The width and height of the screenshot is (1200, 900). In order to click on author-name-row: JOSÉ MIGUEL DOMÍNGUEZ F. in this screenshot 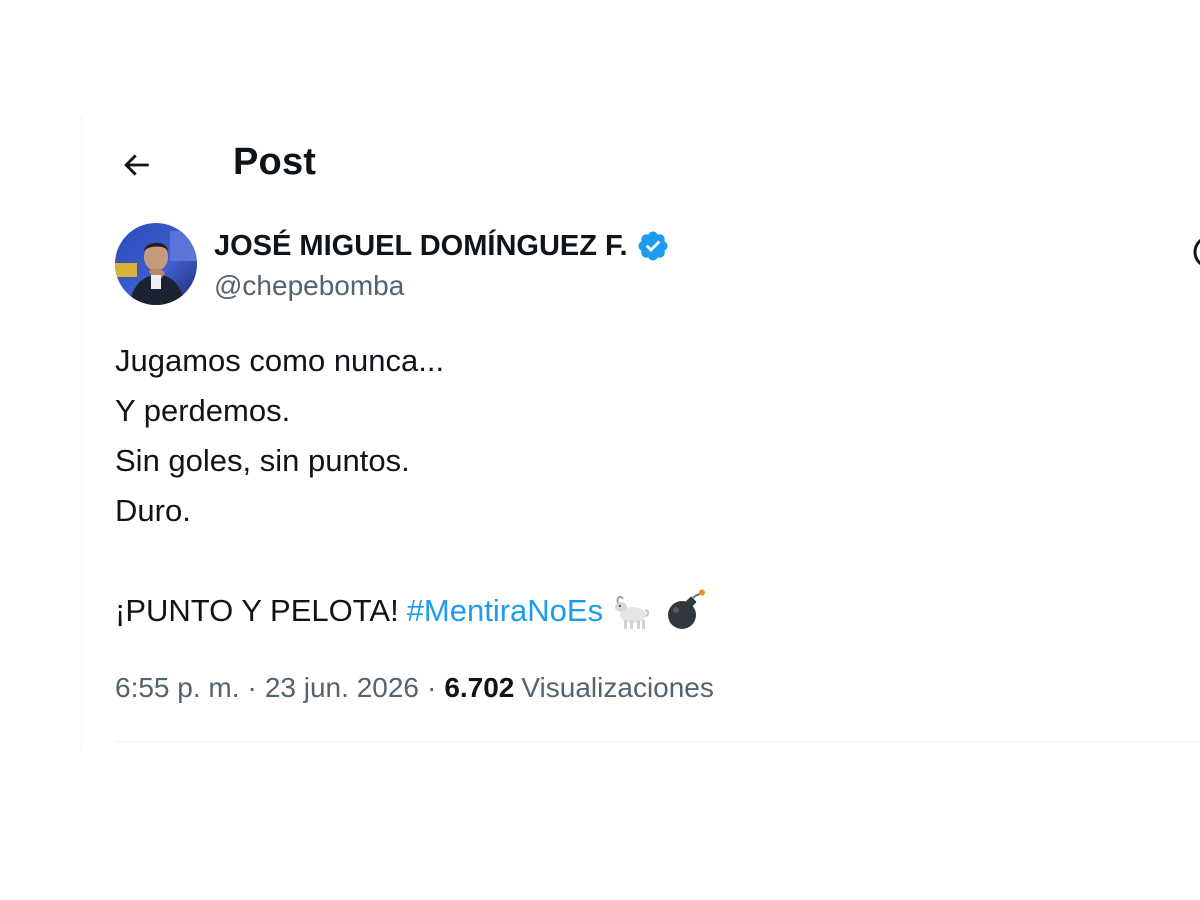, I will do `click(442, 246)`.